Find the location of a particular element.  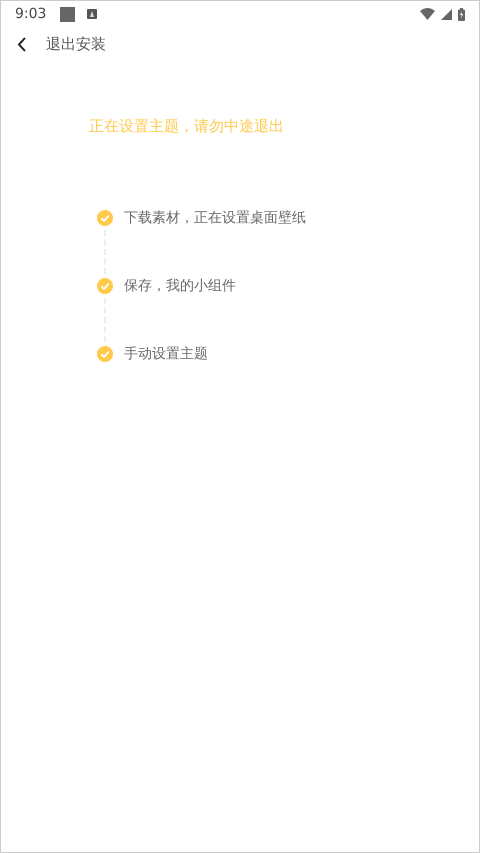

page-title: 退出安装 is located at coordinates (76, 44).